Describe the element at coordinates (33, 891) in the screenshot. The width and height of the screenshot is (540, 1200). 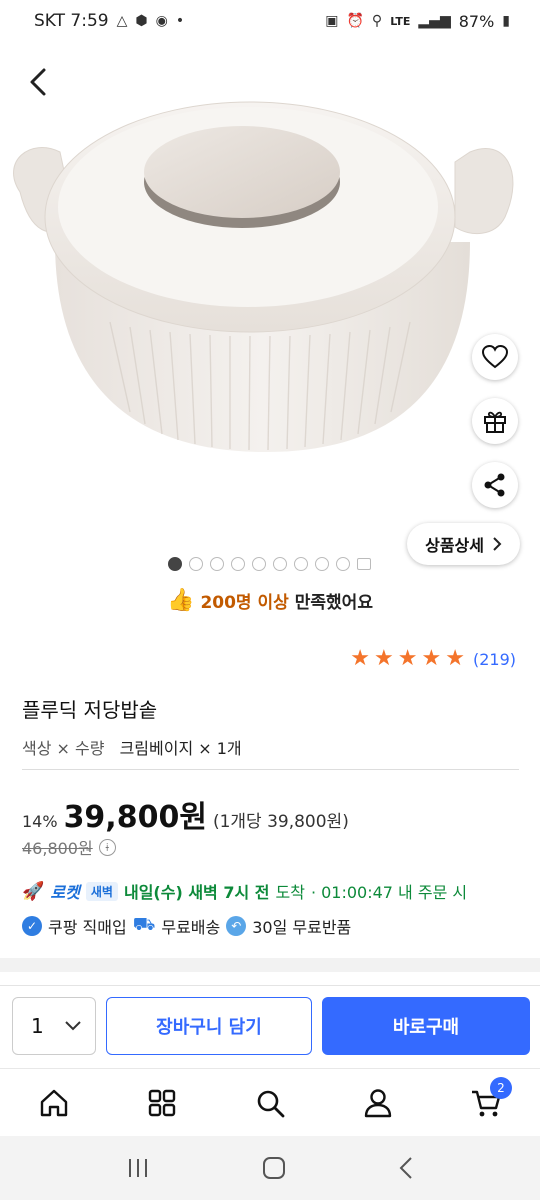
I see `rocket-icon: 🚀` at that location.